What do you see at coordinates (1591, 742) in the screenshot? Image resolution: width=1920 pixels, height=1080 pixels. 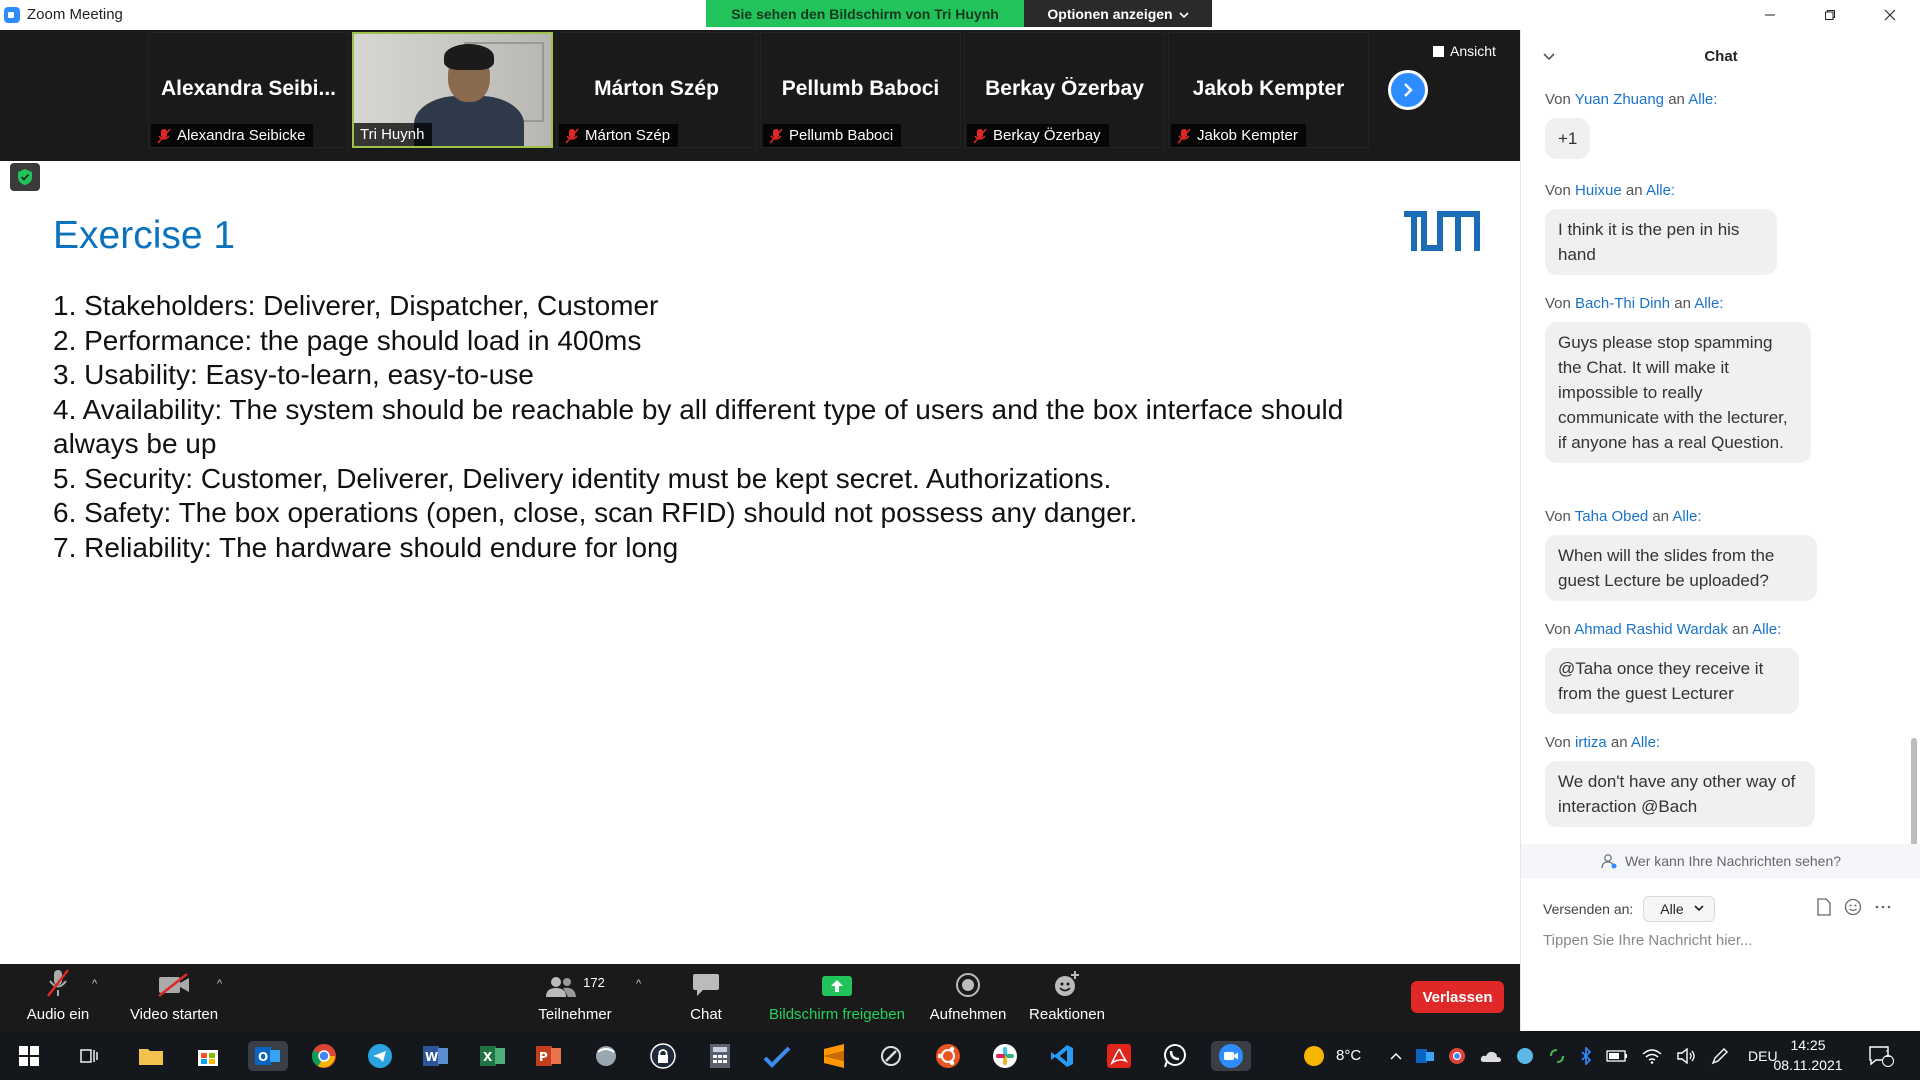 I see `sender-name: irtiza` at bounding box center [1591, 742].